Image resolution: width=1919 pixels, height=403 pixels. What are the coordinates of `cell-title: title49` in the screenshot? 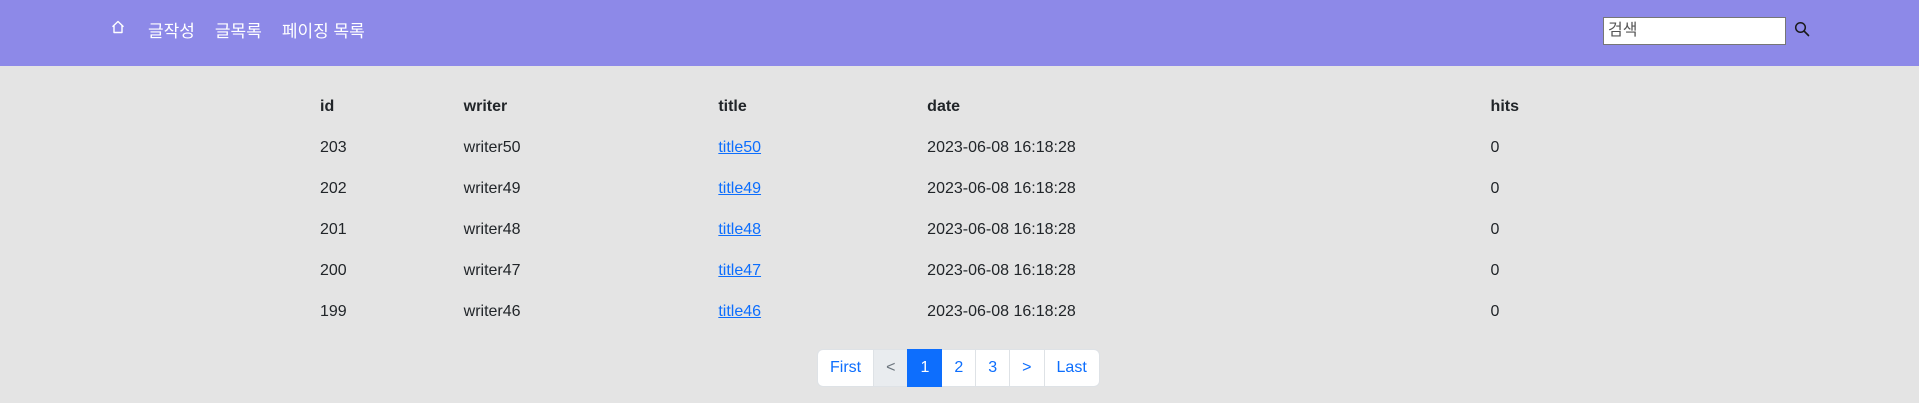 It's located at (810, 188).